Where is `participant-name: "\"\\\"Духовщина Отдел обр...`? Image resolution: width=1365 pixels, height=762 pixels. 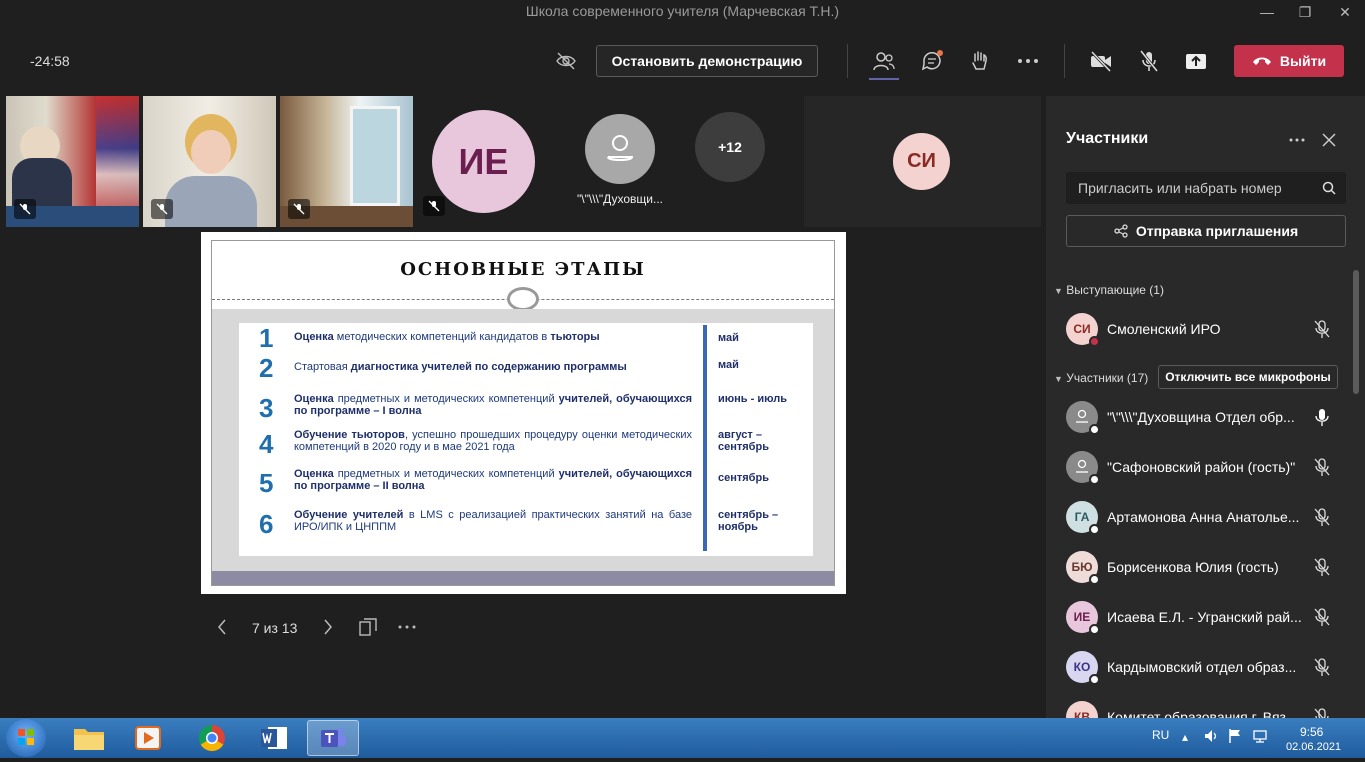 participant-name: "\"\\\"Духовщина Отдел обр... is located at coordinates (1201, 417).